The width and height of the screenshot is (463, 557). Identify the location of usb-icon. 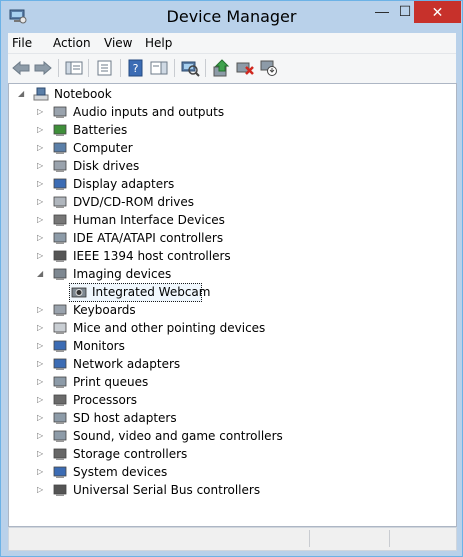
(60, 490).